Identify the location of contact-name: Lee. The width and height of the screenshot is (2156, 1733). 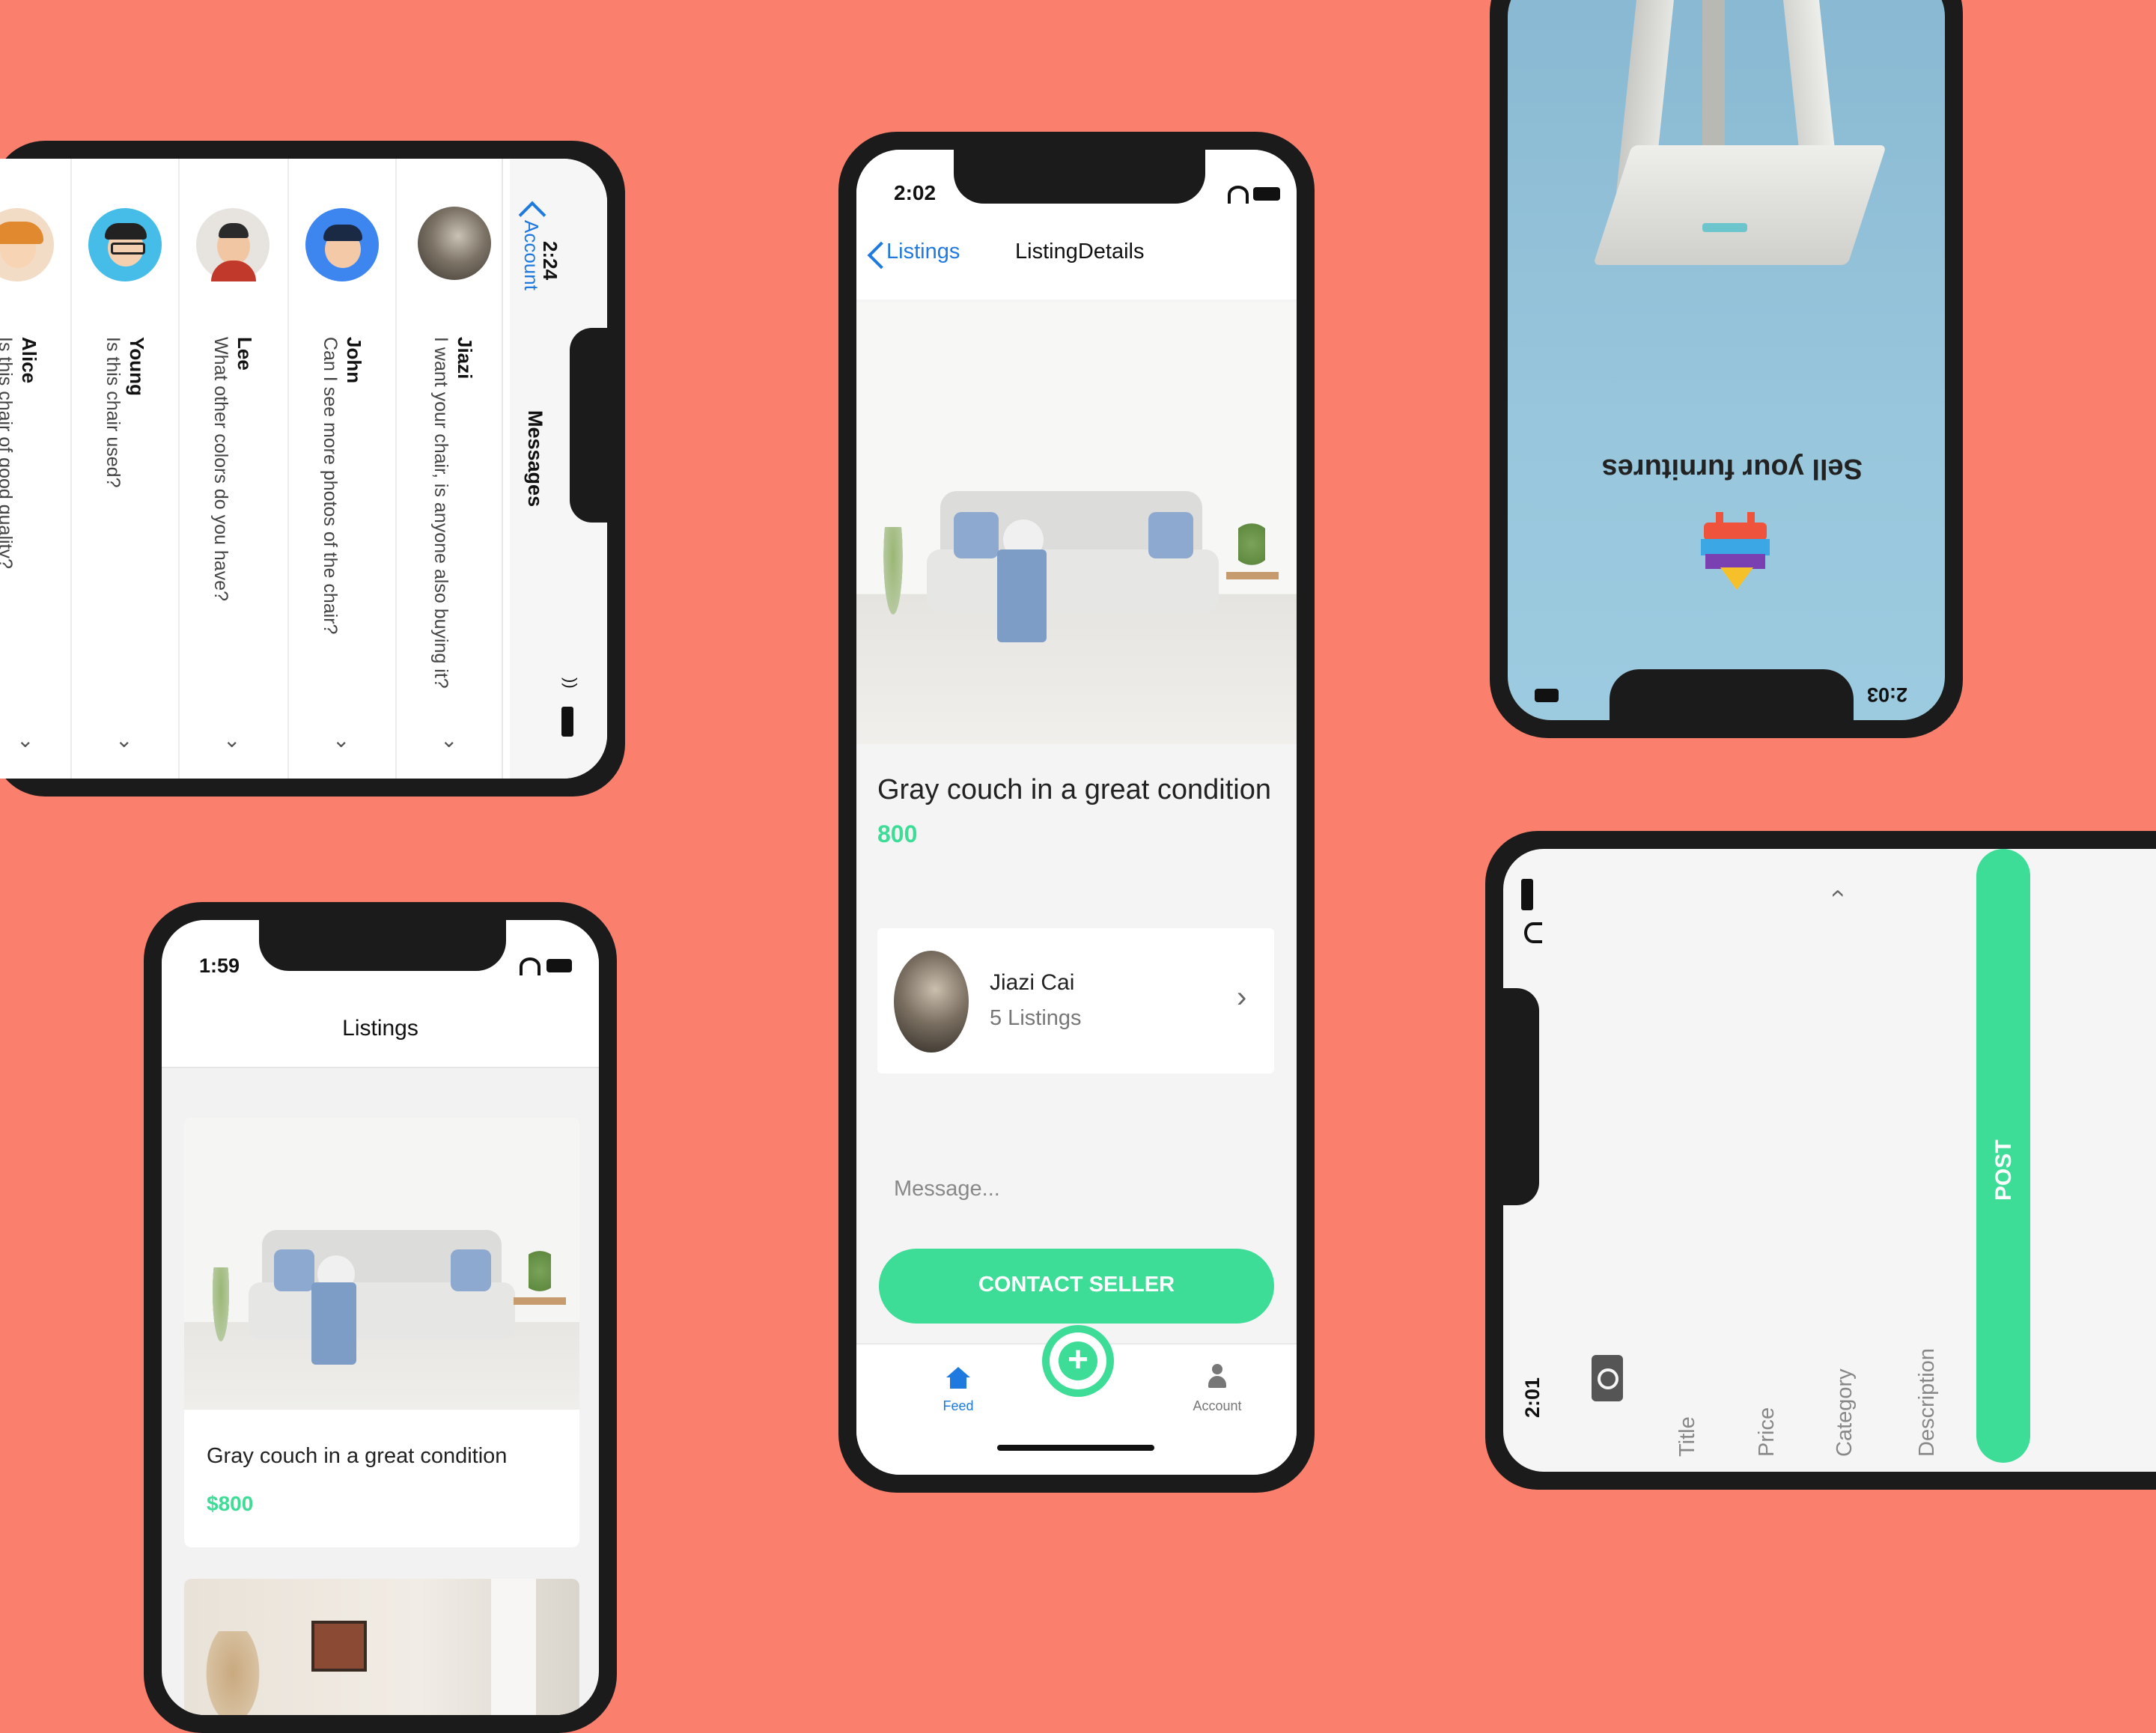
(245, 354).